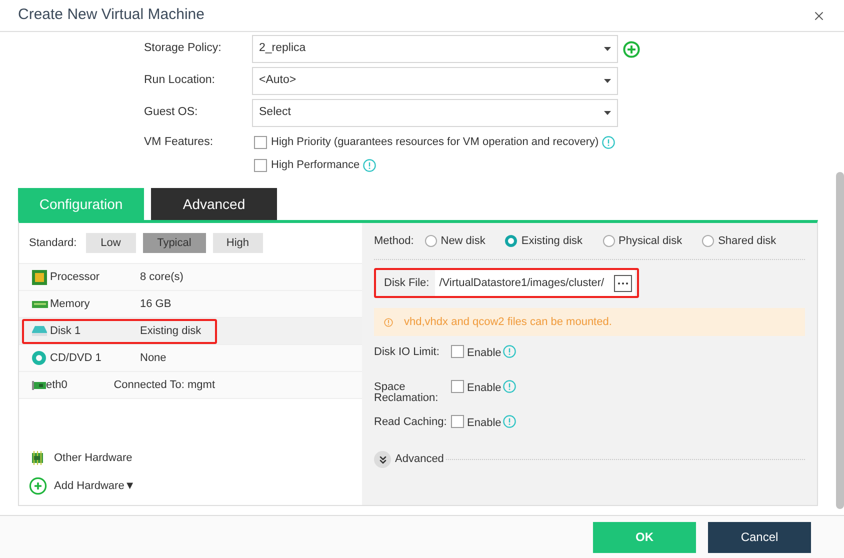 Image resolution: width=844 pixels, height=558 pixels. I want to click on radio-label: New disk, so click(463, 241).